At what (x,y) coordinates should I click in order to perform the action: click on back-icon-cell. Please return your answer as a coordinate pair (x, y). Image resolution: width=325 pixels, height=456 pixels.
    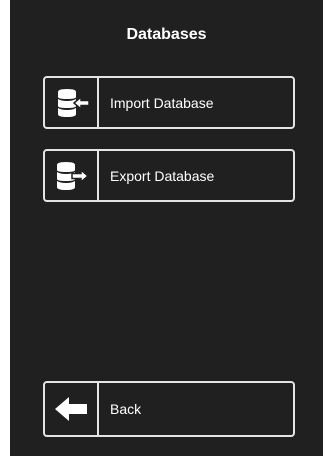
    Looking at the image, I should click on (72, 409).